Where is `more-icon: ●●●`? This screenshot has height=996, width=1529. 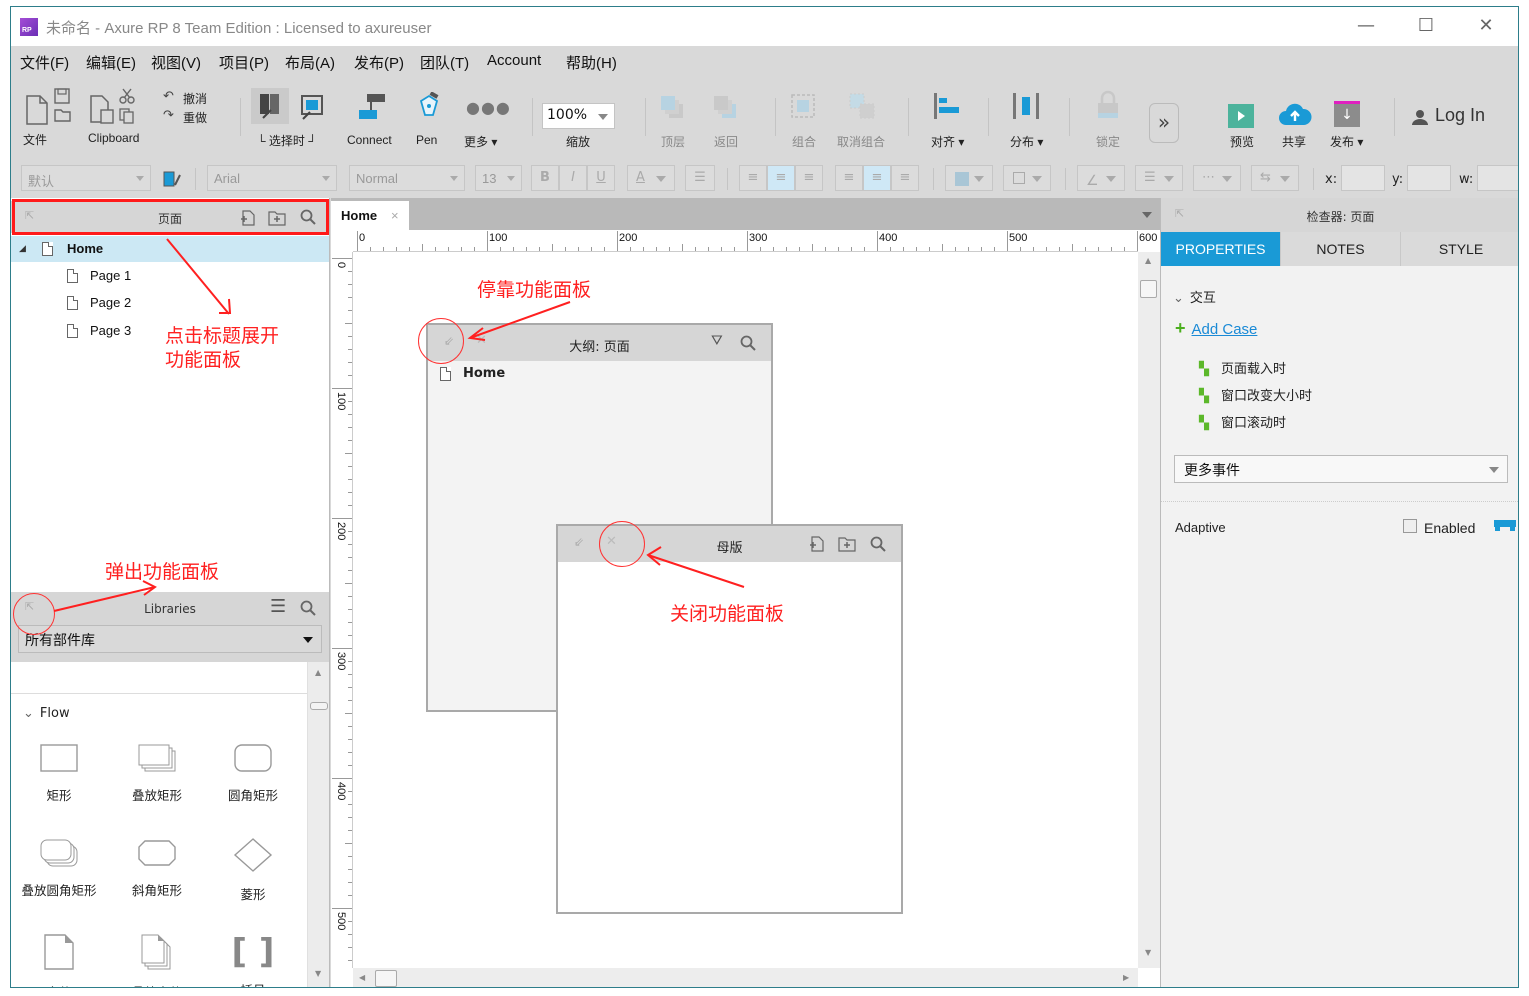 more-icon: ●●● is located at coordinates (488, 107).